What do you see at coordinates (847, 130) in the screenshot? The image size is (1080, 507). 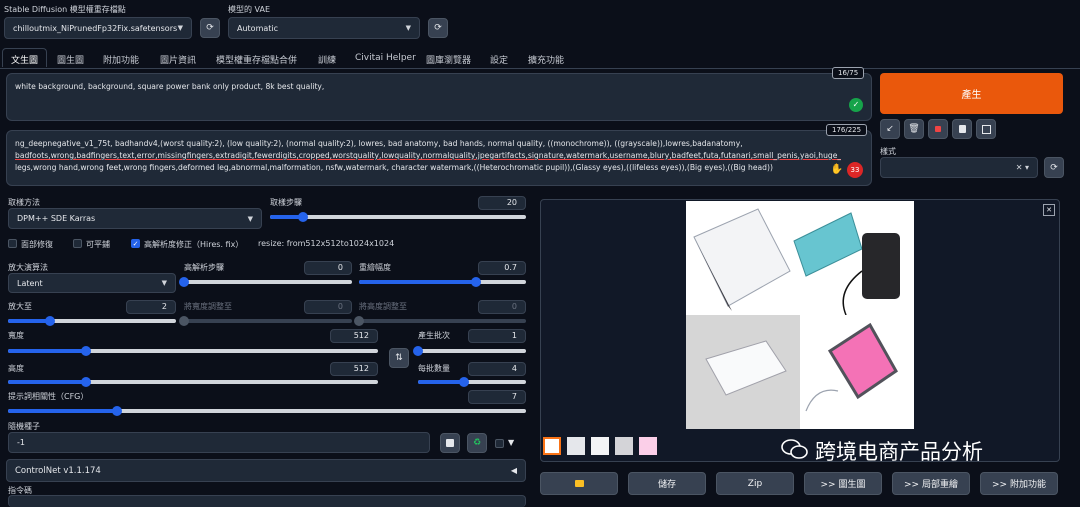 I see `negative-token-counter: 176/225` at bounding box center [847, 130].